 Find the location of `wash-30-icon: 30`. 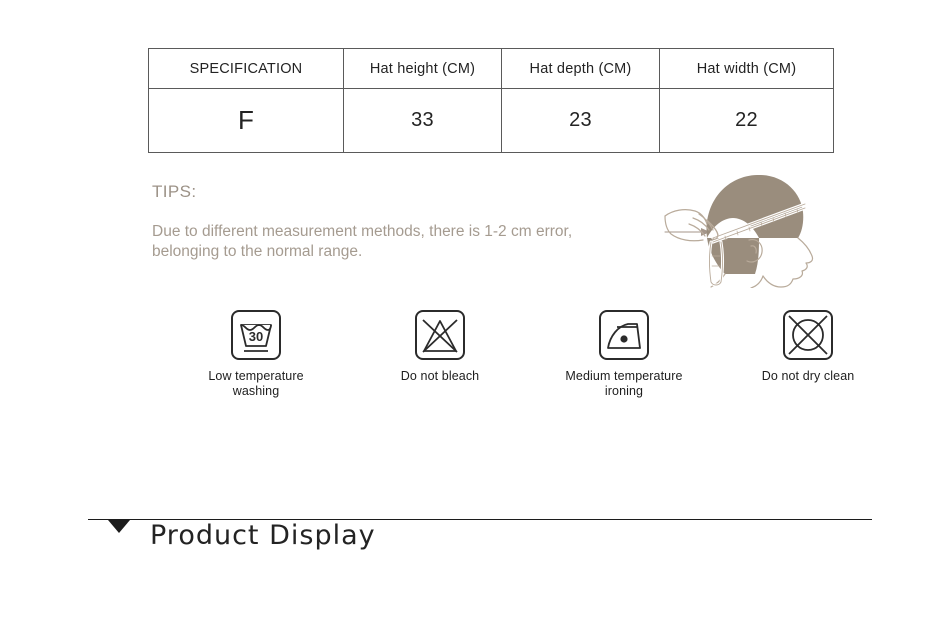

wash-30-icon: 30 is located at coordinates (256, 336).